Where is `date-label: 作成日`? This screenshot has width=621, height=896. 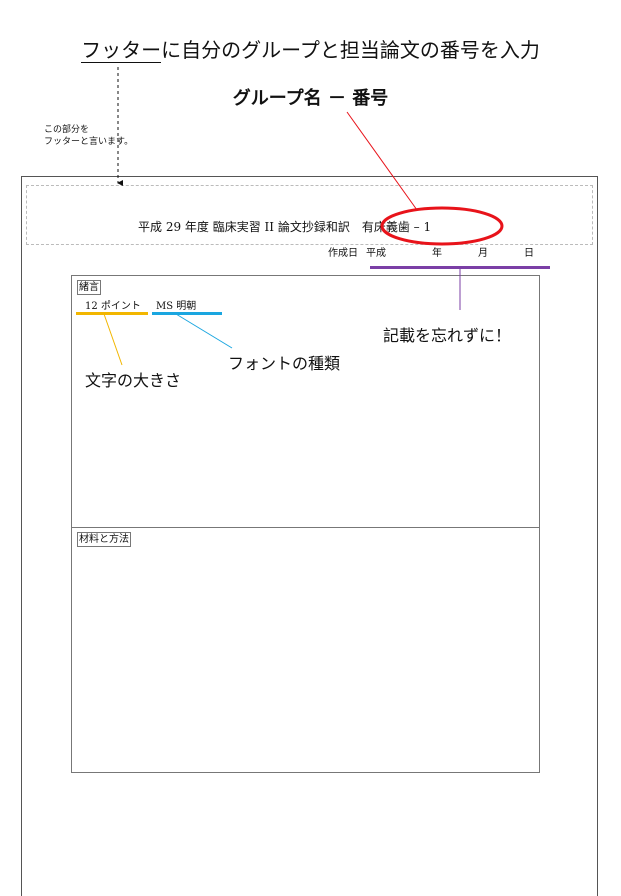 date-label: 作成日 is located at coordinates (343, 253).